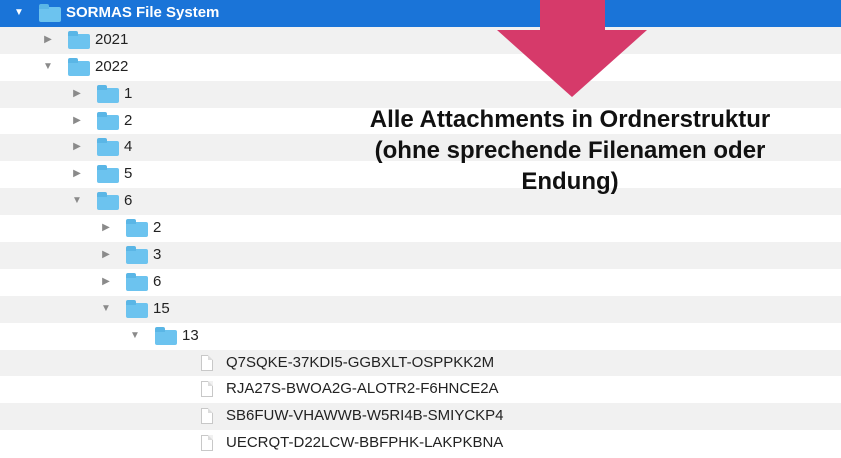 Image resolution: width=841 pixels, height=458 pixels. What do you see at coordinates (420, 13) in the screenshot?
I see `folder-row: ▼ SORMAS File System` at bounding box center [420, 13].